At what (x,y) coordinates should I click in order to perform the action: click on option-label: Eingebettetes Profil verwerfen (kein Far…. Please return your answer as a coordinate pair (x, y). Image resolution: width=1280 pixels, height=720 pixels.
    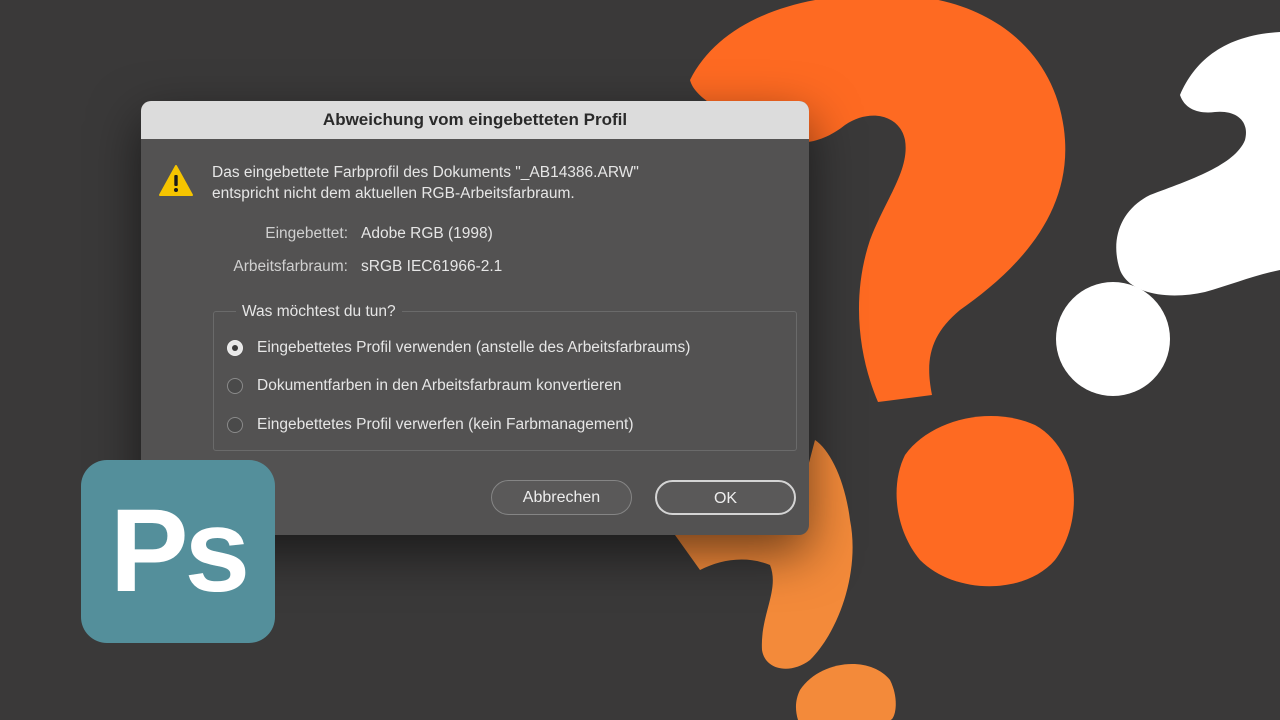
    Looking at the image, I should click on (445, 424).